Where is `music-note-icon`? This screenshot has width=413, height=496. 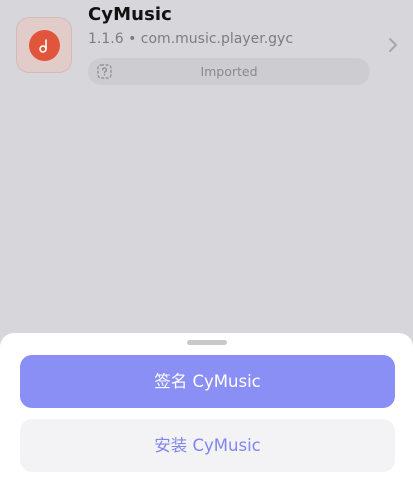
music-note-icon is located at coordinates (44, 45).